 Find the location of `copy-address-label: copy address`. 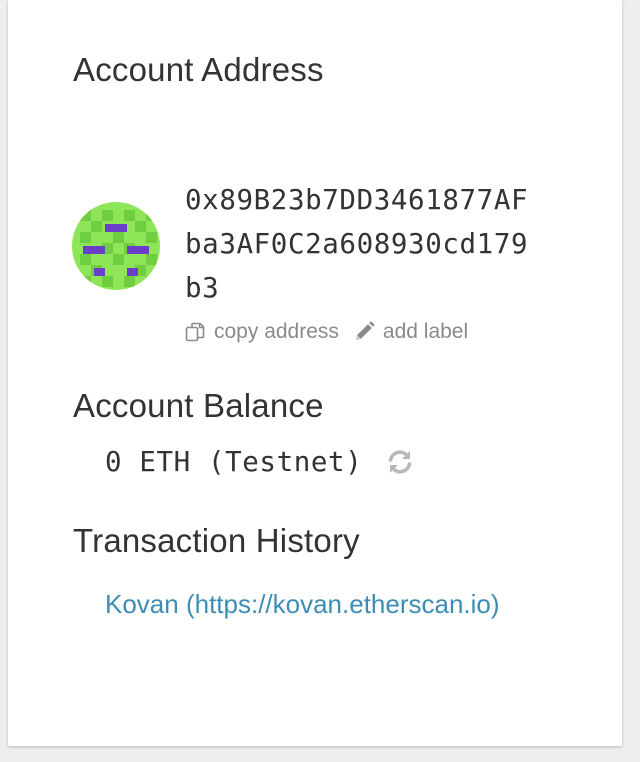

copy-address-label: copy address is located at coordinates (276, 331).